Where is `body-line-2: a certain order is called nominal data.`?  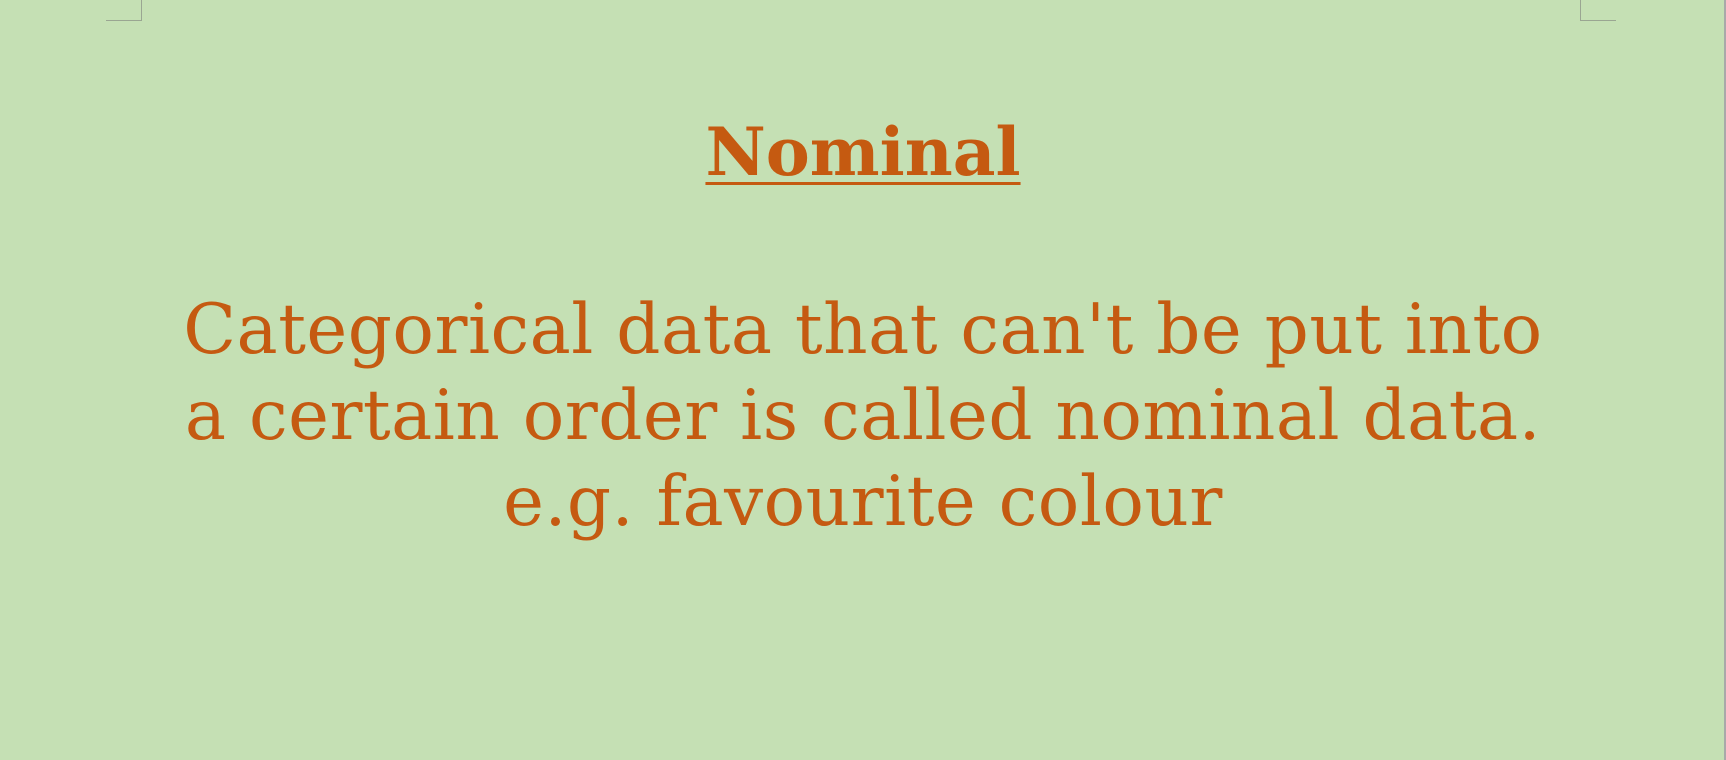 body-line-2: a certain order is called nominal data. is located at coordinates (863, 416).